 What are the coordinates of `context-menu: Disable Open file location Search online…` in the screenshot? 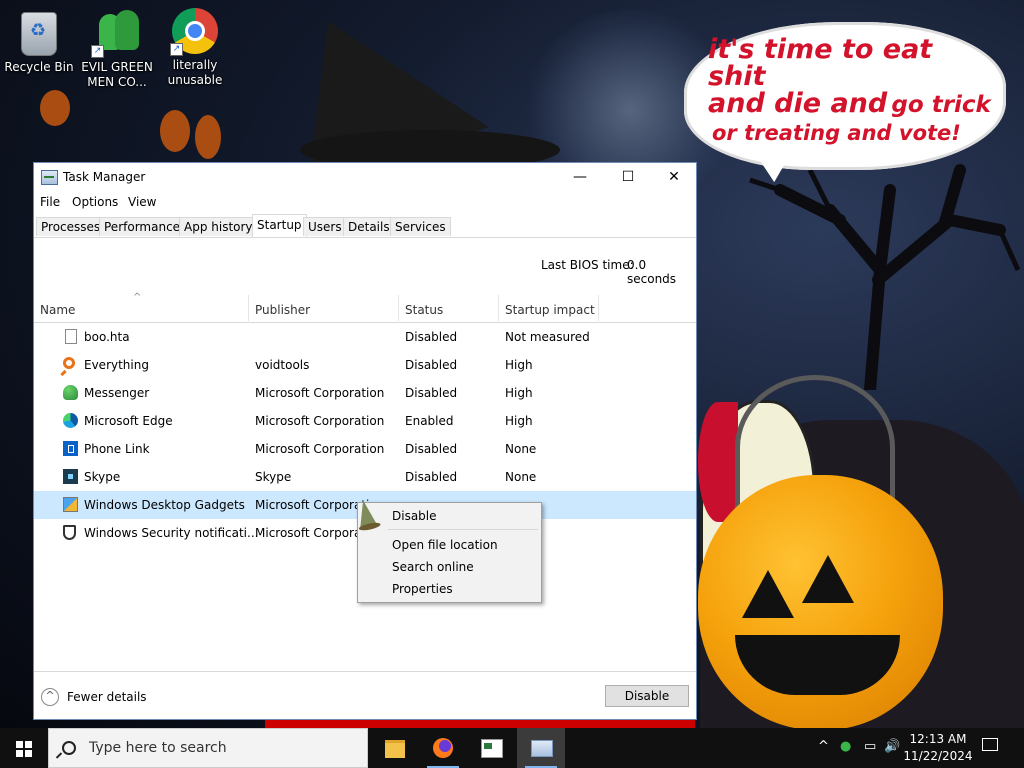 It's located at (449, 552).